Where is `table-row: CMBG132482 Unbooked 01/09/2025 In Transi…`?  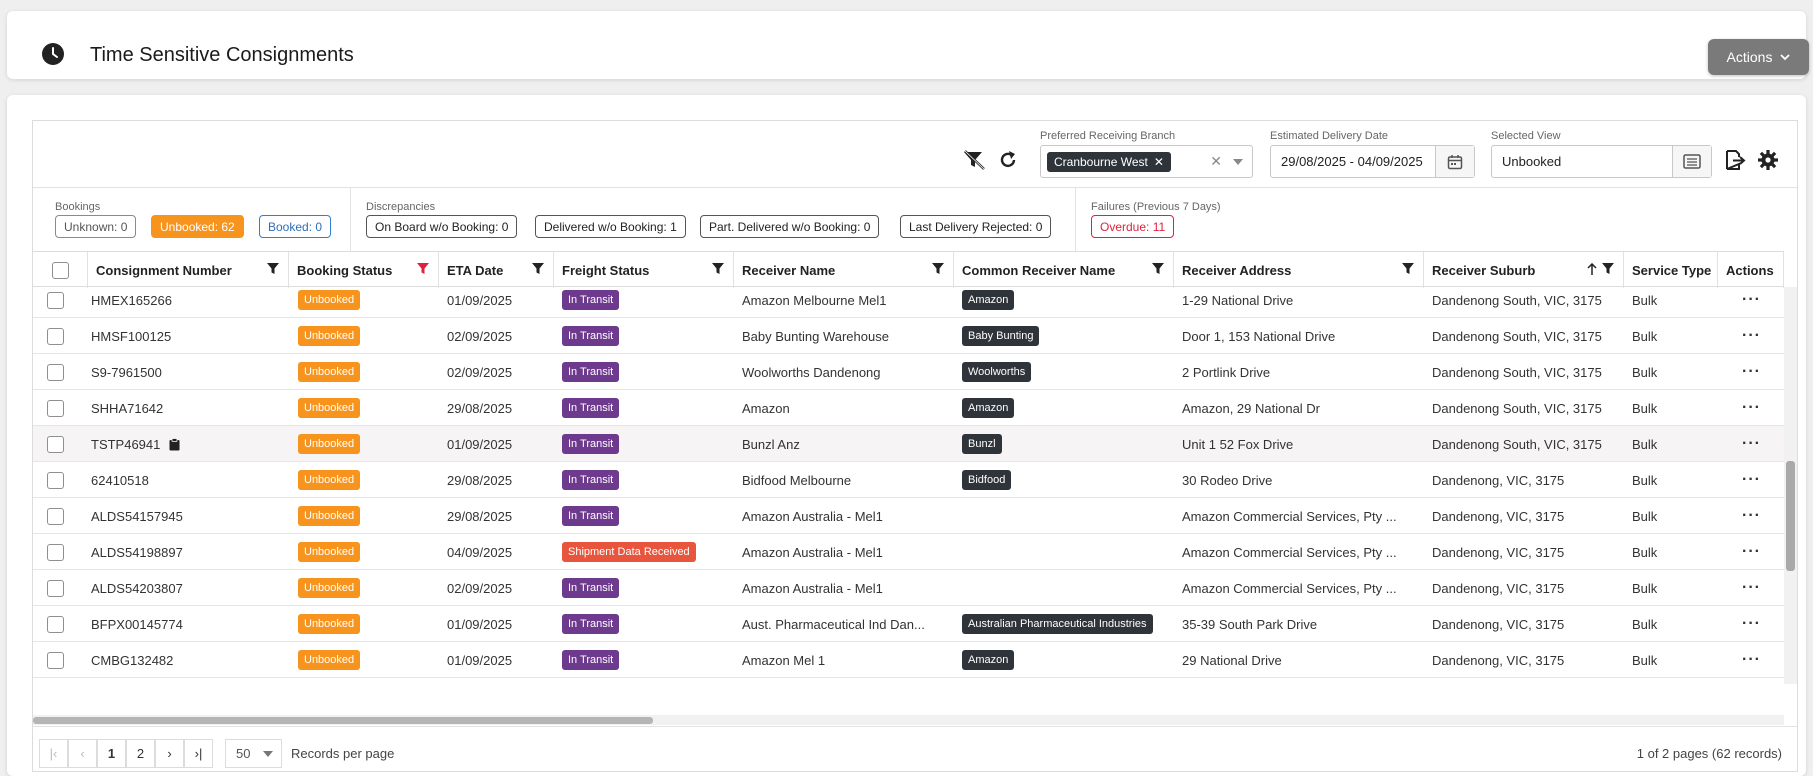 table-row: CMBG132482 Unbooked 01/09/2025 In Transi… is located at coordinates (908, 660).